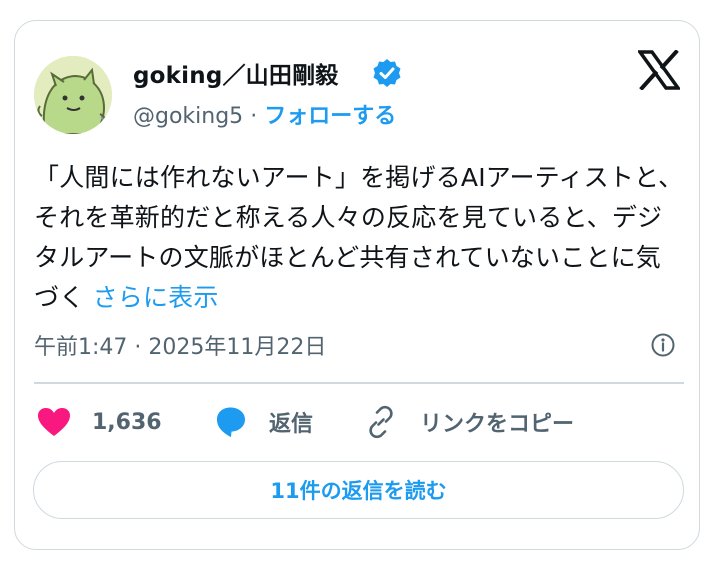 The width and height of the screenshot is (716, 572). Describe the element at coordinates (330, 116) in the screenshot. I see `follow-button: フォローする` at that location.